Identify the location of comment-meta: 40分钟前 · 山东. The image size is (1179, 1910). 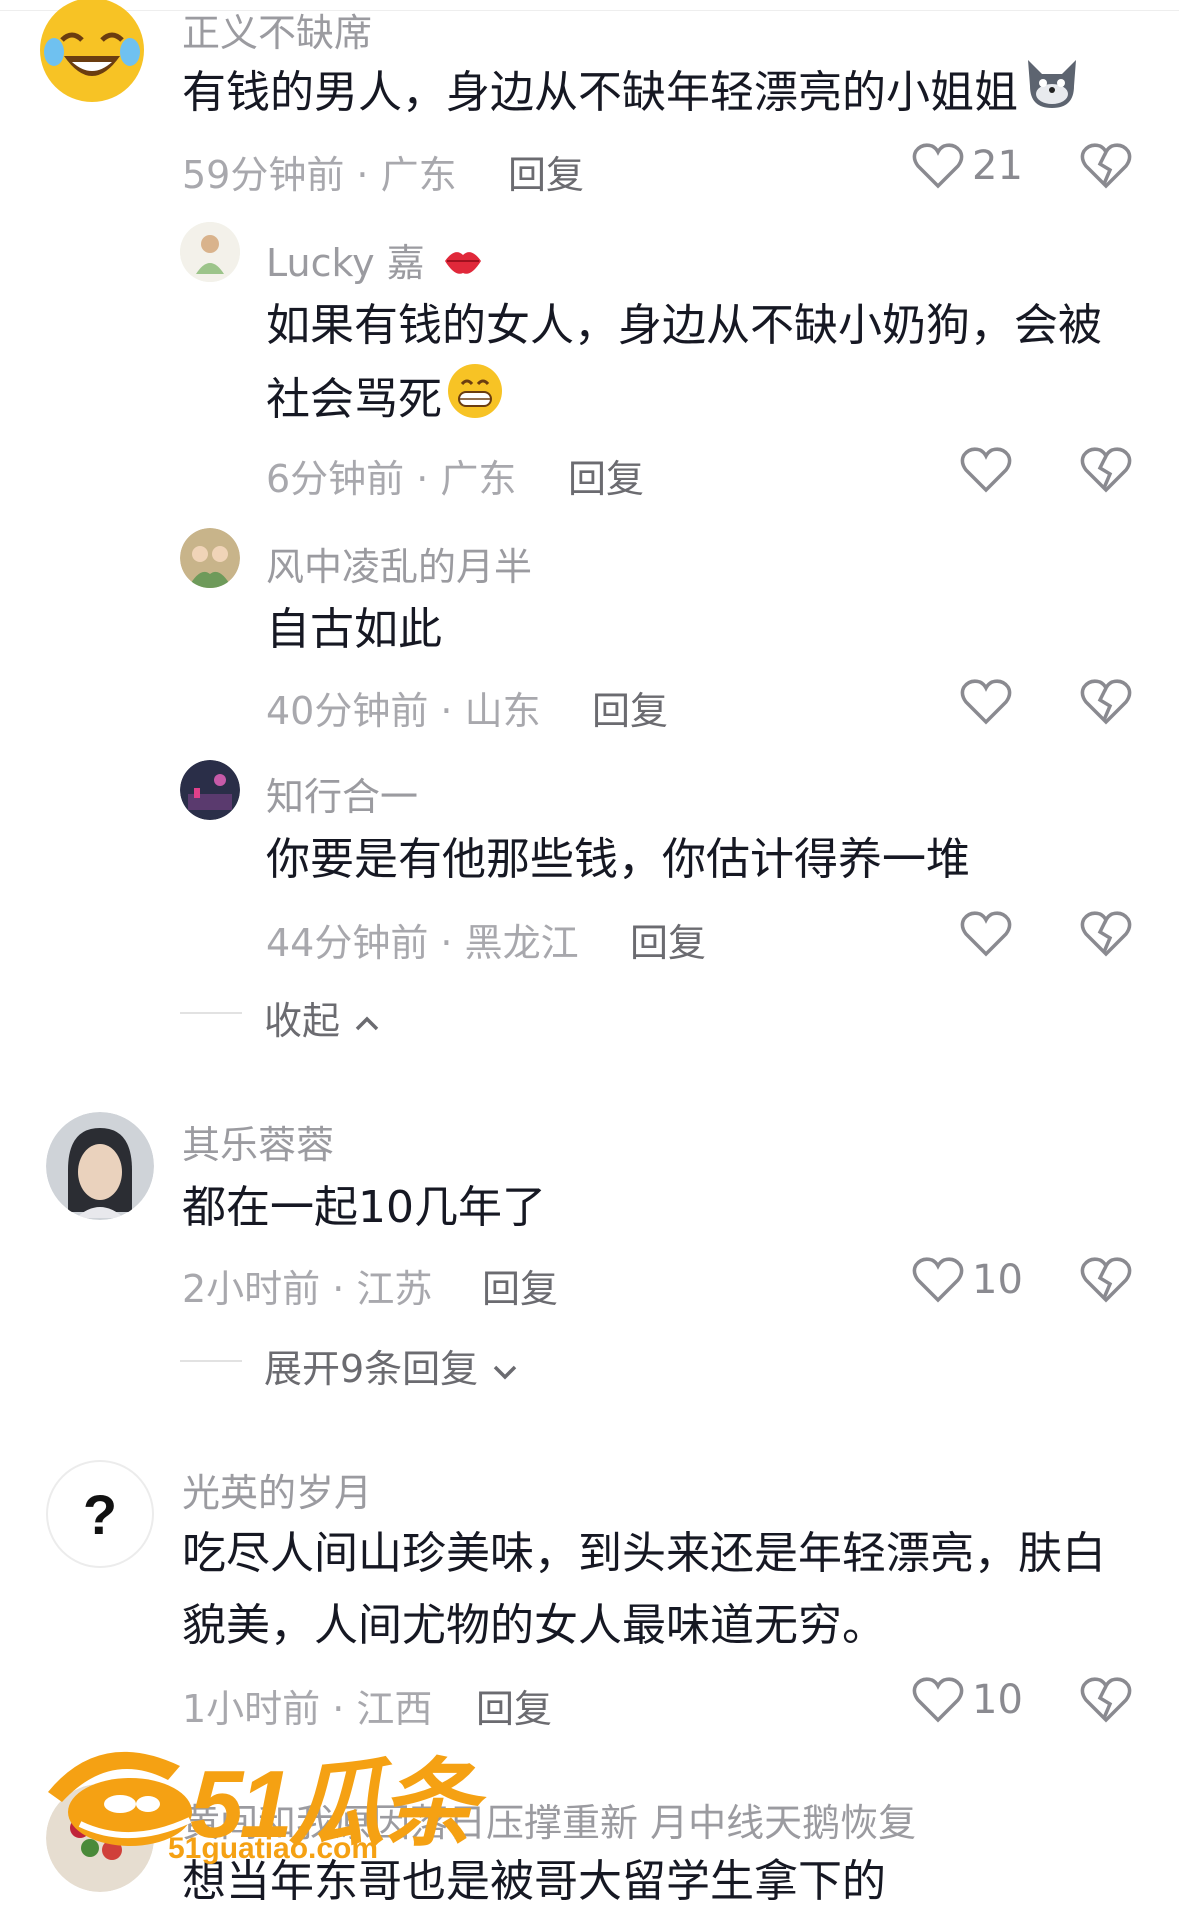
(403, 711).